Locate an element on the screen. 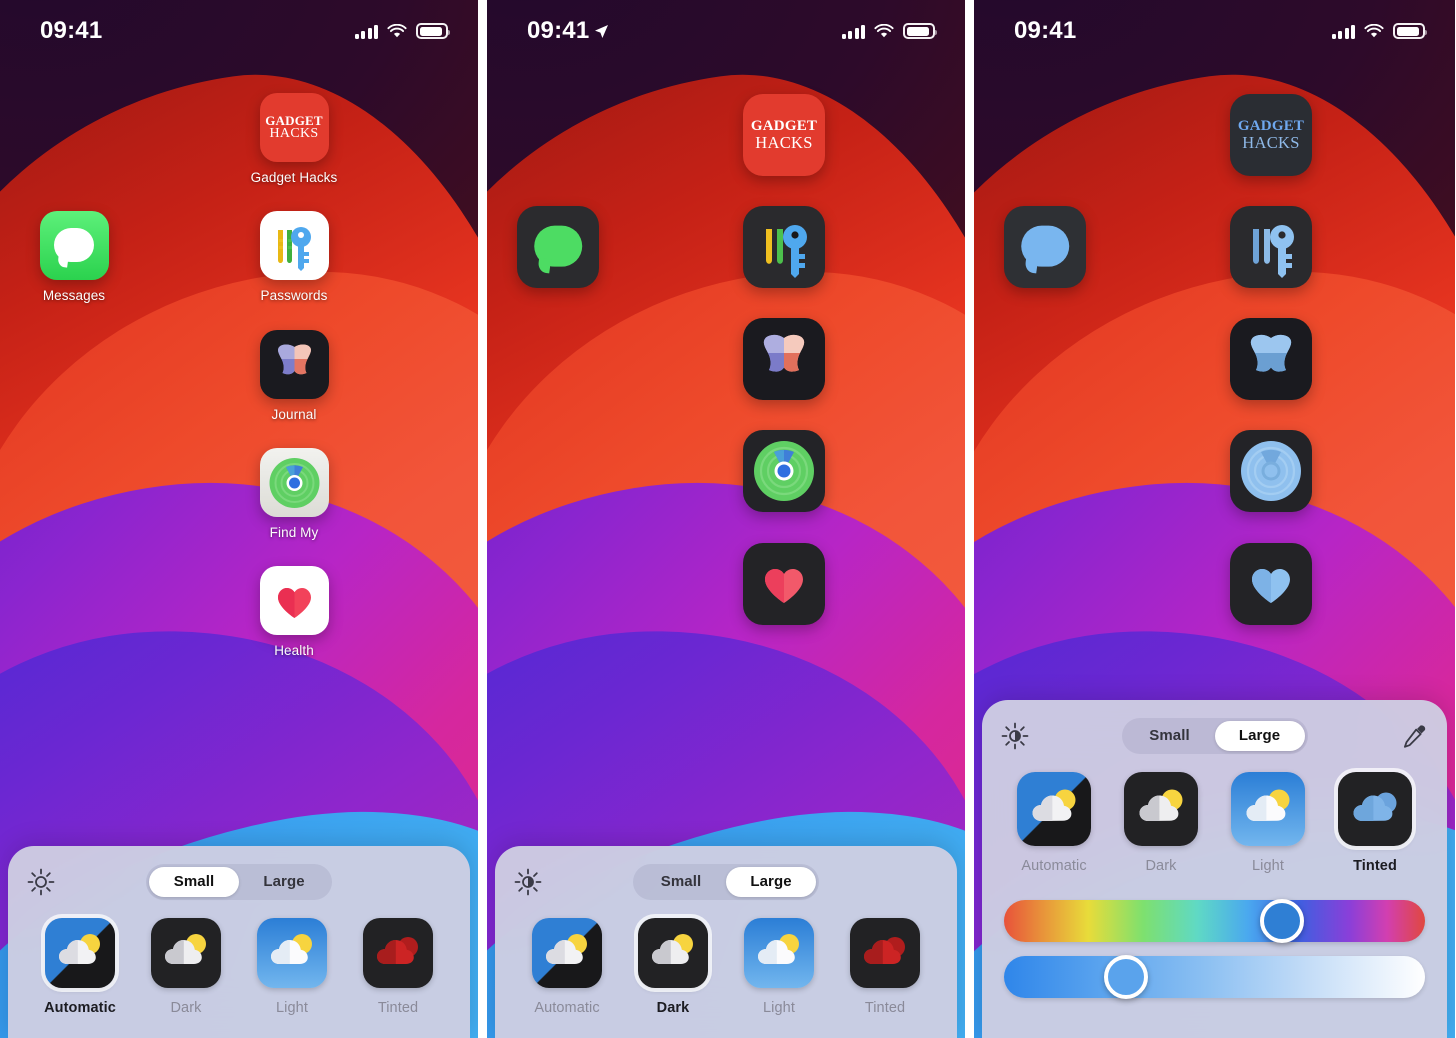 The height and width of the screenshot is (1038, 1456). app-journal: Journal is located at coordinates (294, 376).